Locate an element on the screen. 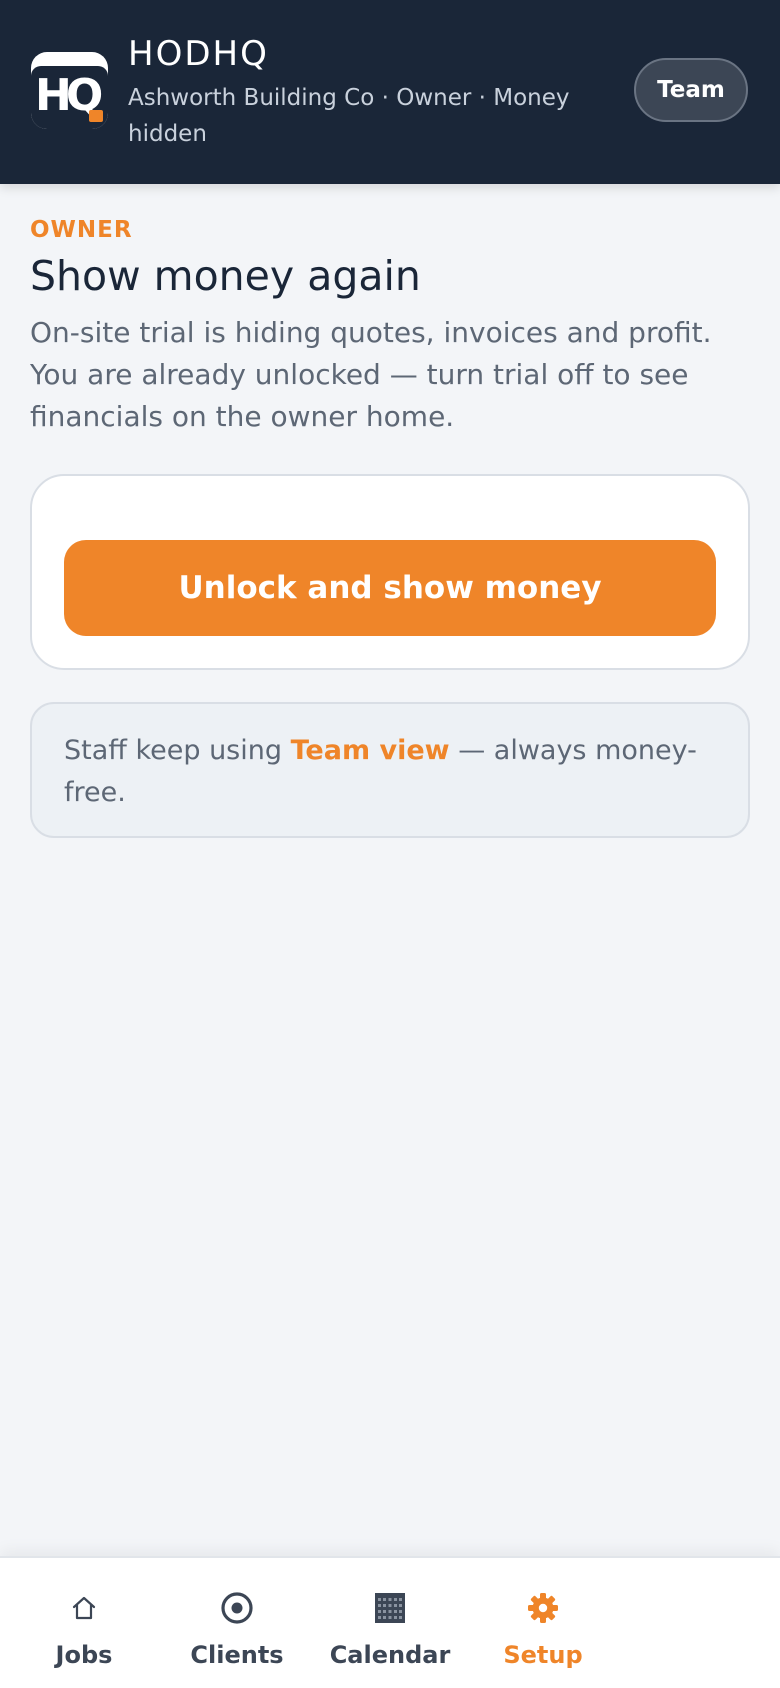 Image resolution: width=780 pixels, height=1688 pixels. unlock-card: Unlock and show money is located at coordinates (390, 572).